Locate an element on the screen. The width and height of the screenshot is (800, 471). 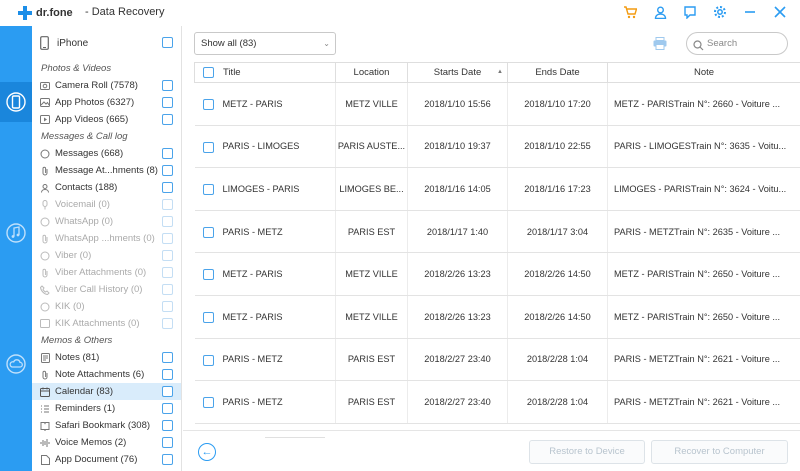
sidebar-item-app-photos: App Photos (6327) is located at coordinates (106, 102).